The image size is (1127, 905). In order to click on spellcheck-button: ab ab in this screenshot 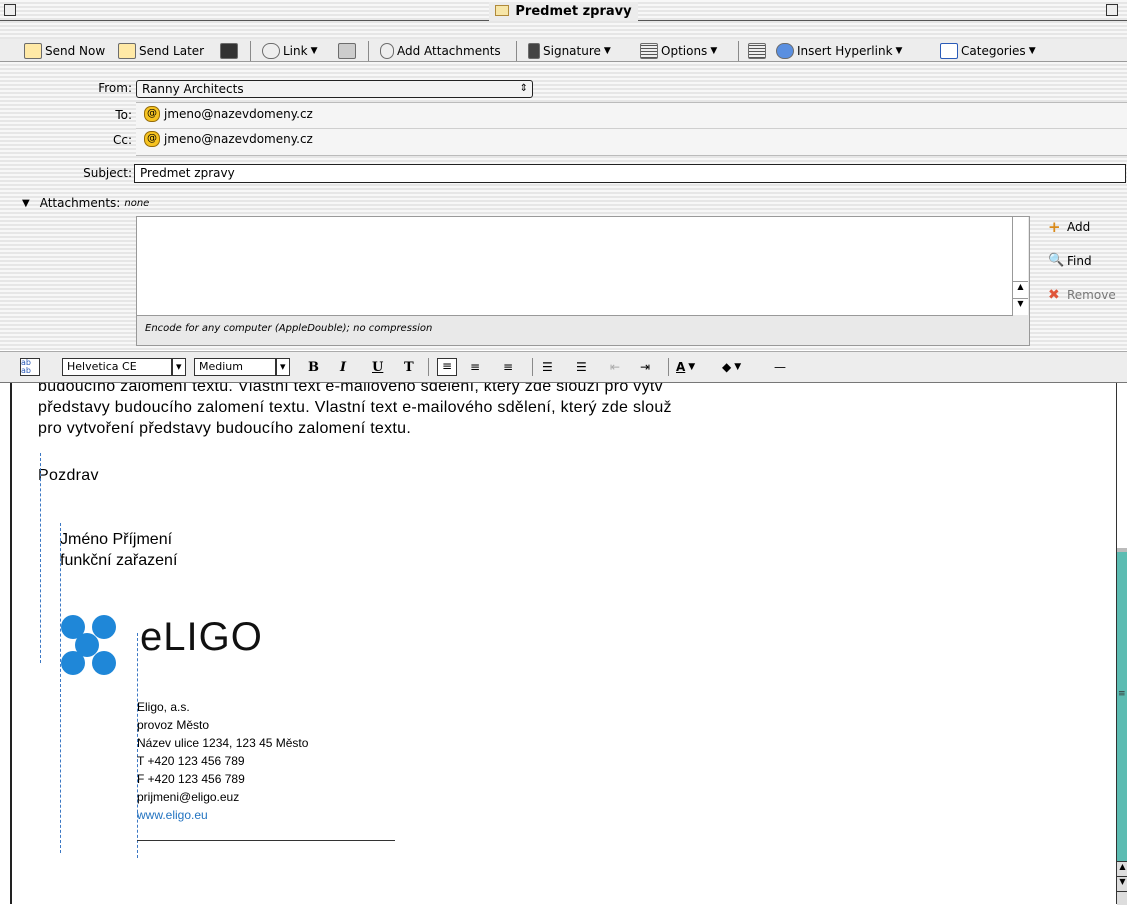, I will do `click(30, 367)`.